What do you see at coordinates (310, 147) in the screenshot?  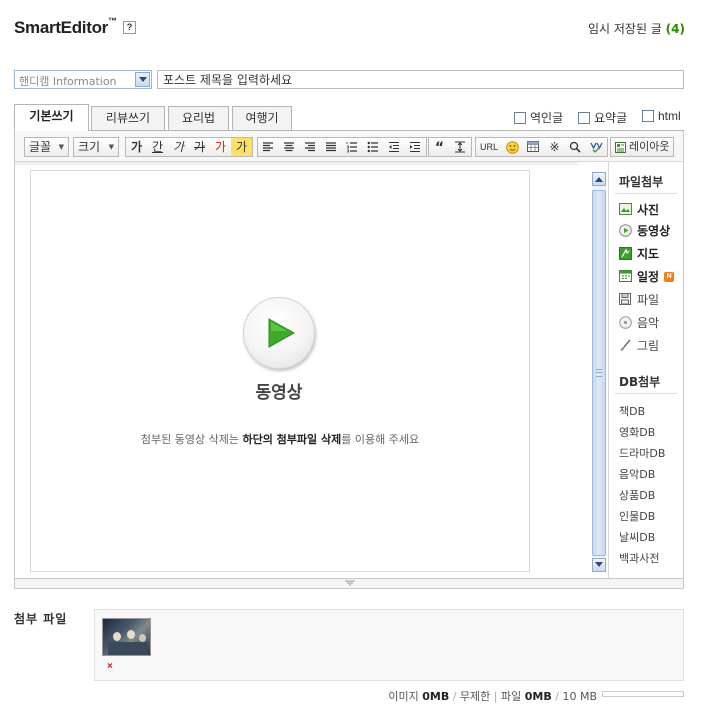 I see `align-right-icon` at bounding box center [310, 147].